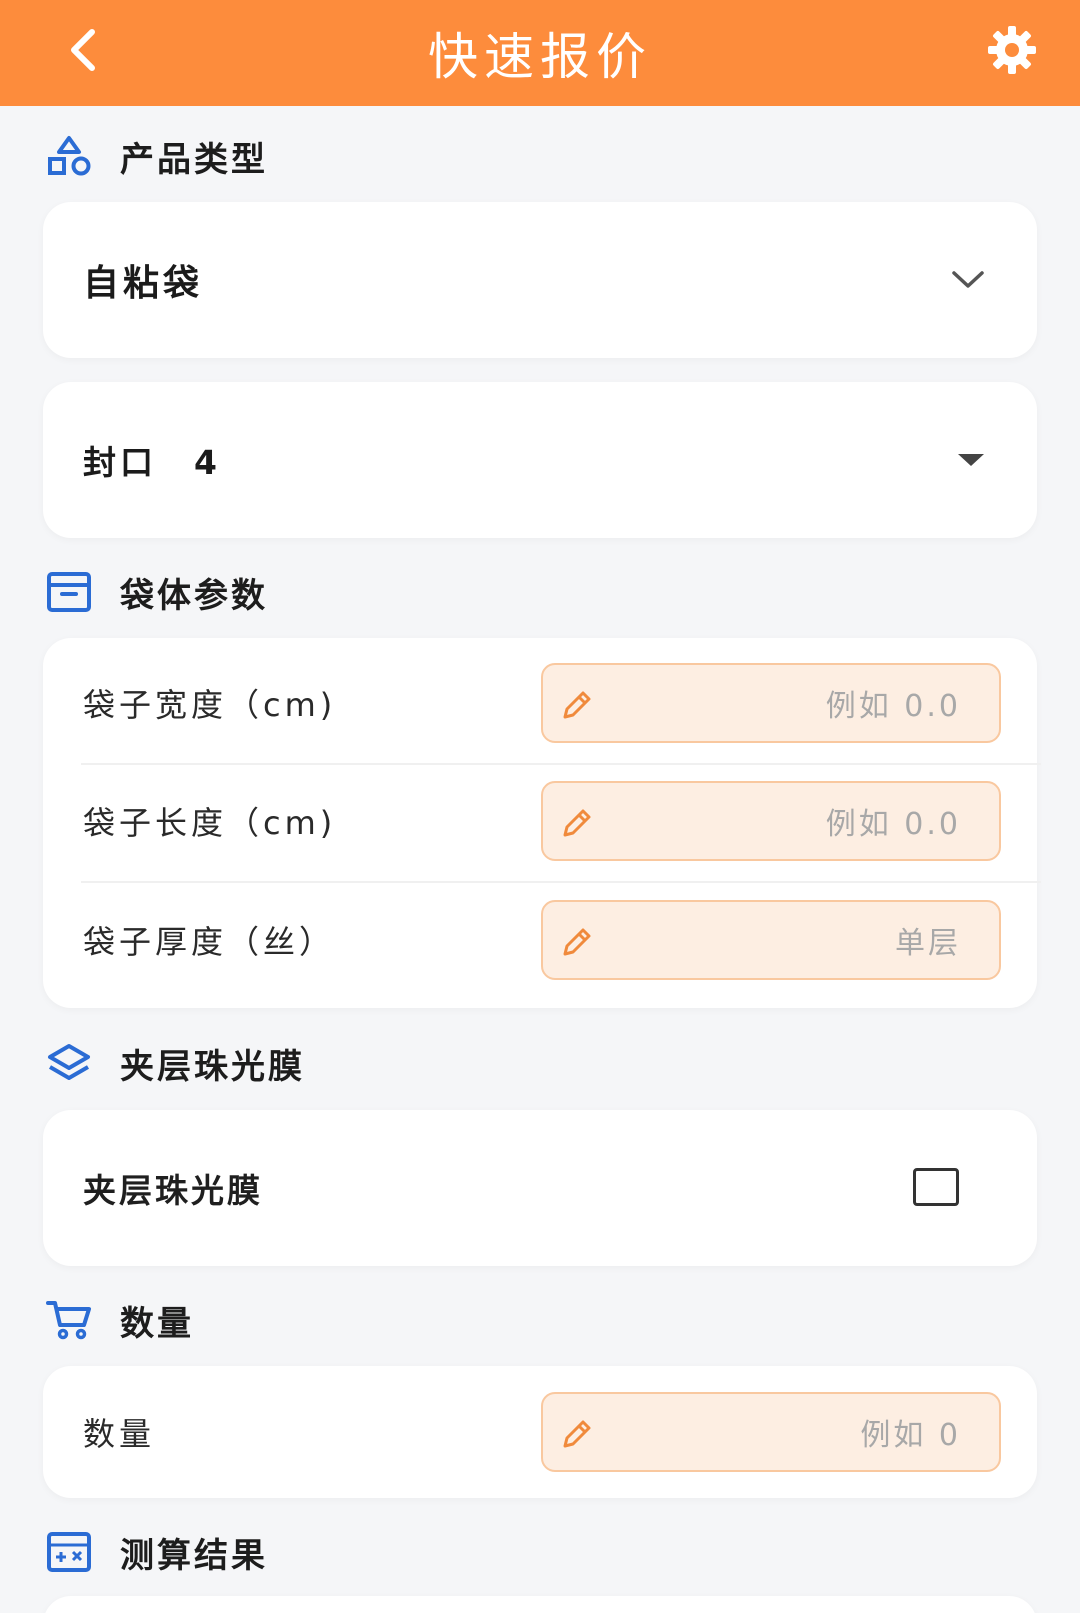 The image size is (1080, 1613). I want to click on section-bag-params: 袋体参数, so click(157, 592).